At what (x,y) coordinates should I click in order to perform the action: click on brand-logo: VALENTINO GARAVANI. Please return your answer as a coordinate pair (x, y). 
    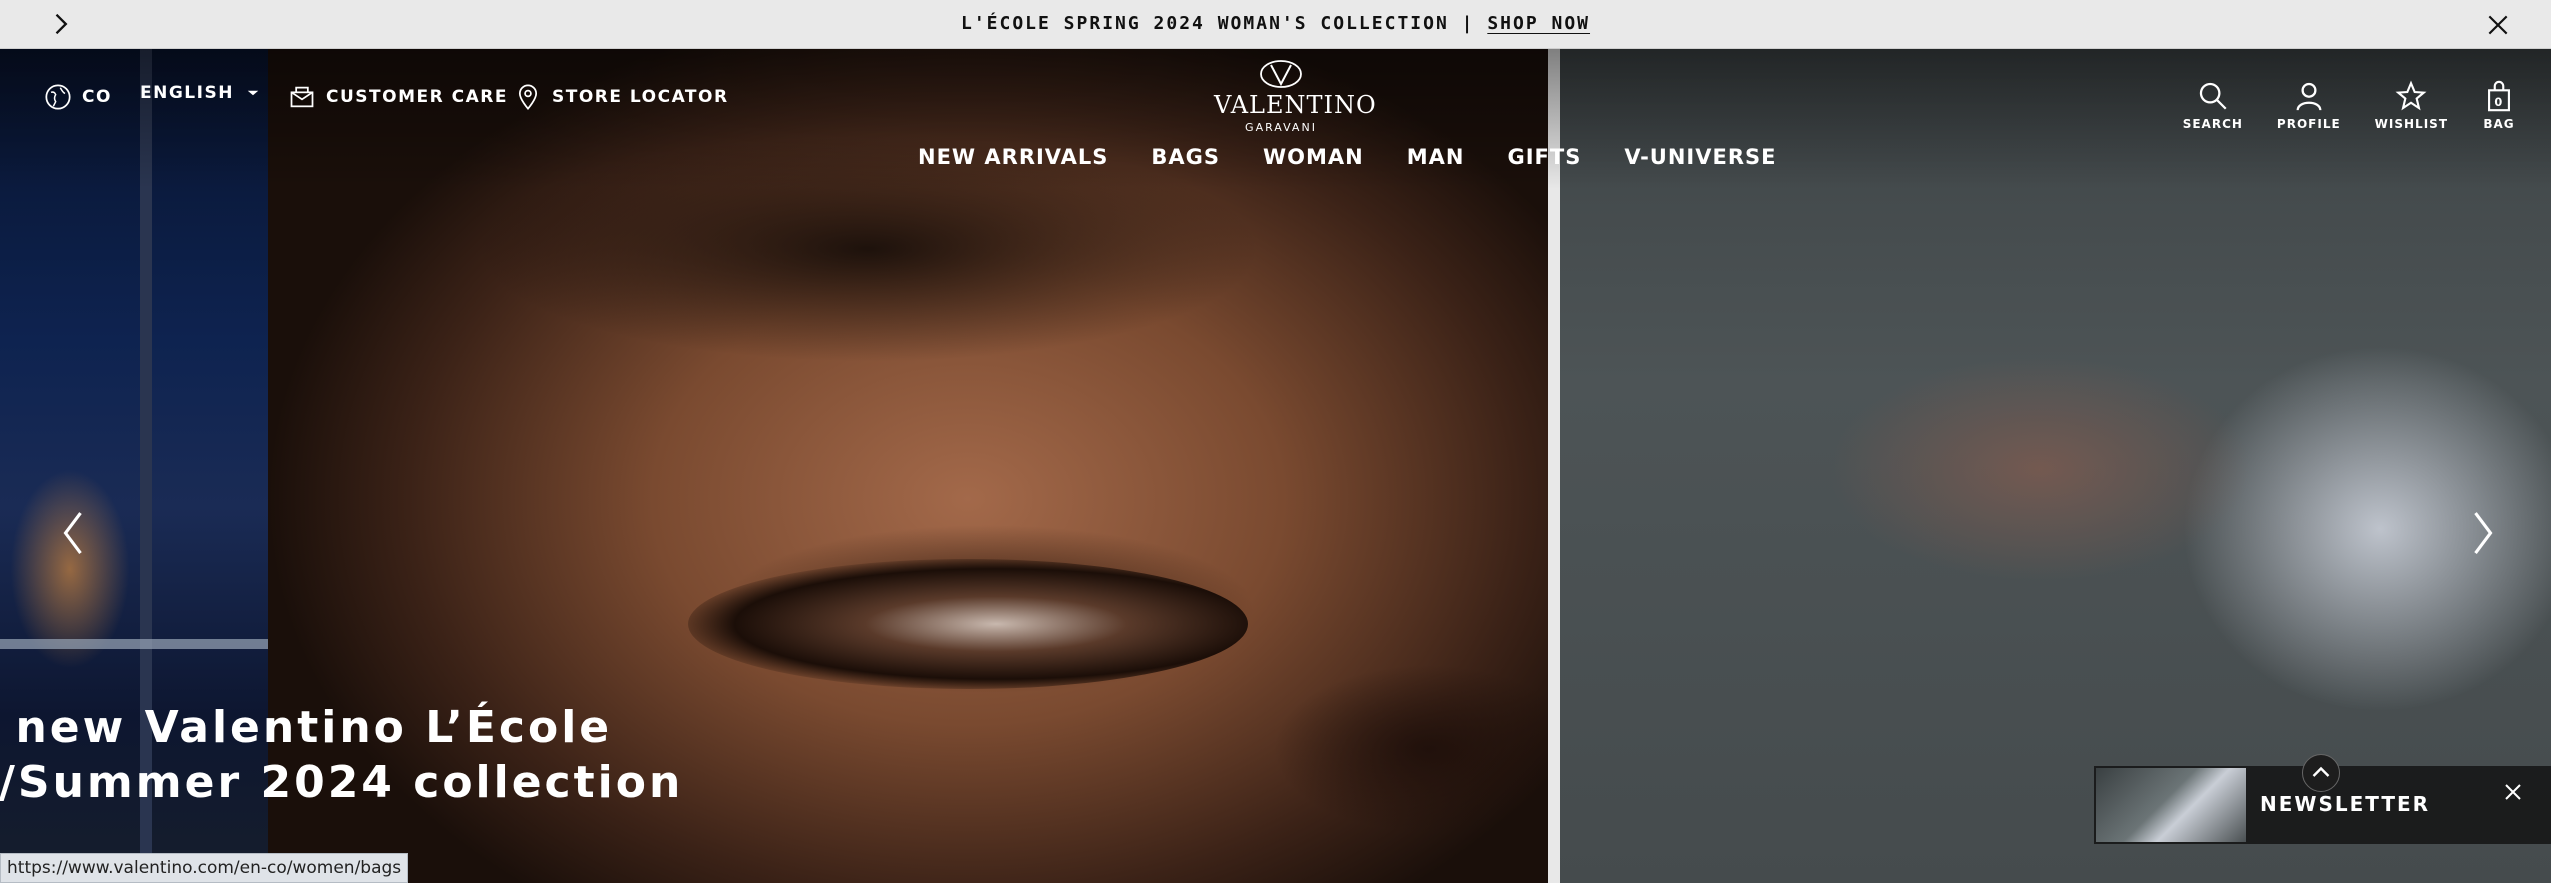
    Looking at the image, I should click on (1295, 96).